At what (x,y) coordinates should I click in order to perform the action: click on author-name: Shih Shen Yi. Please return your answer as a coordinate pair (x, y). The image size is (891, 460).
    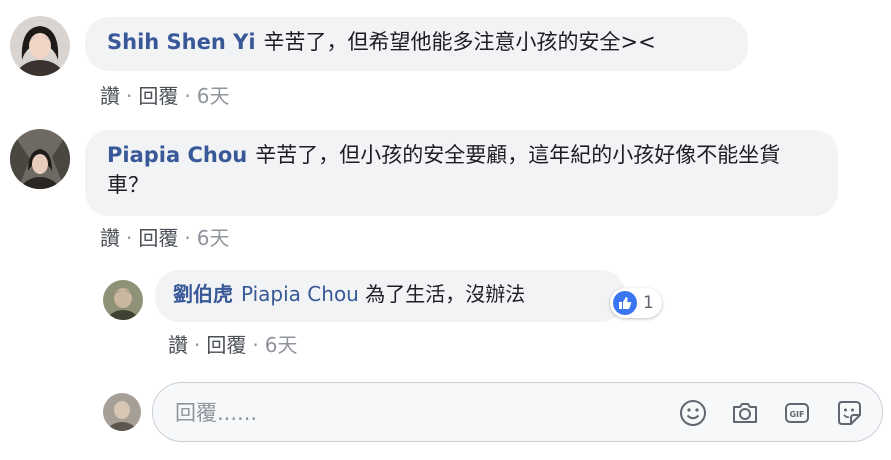
    Looking at the image, I should click on (181, 42).